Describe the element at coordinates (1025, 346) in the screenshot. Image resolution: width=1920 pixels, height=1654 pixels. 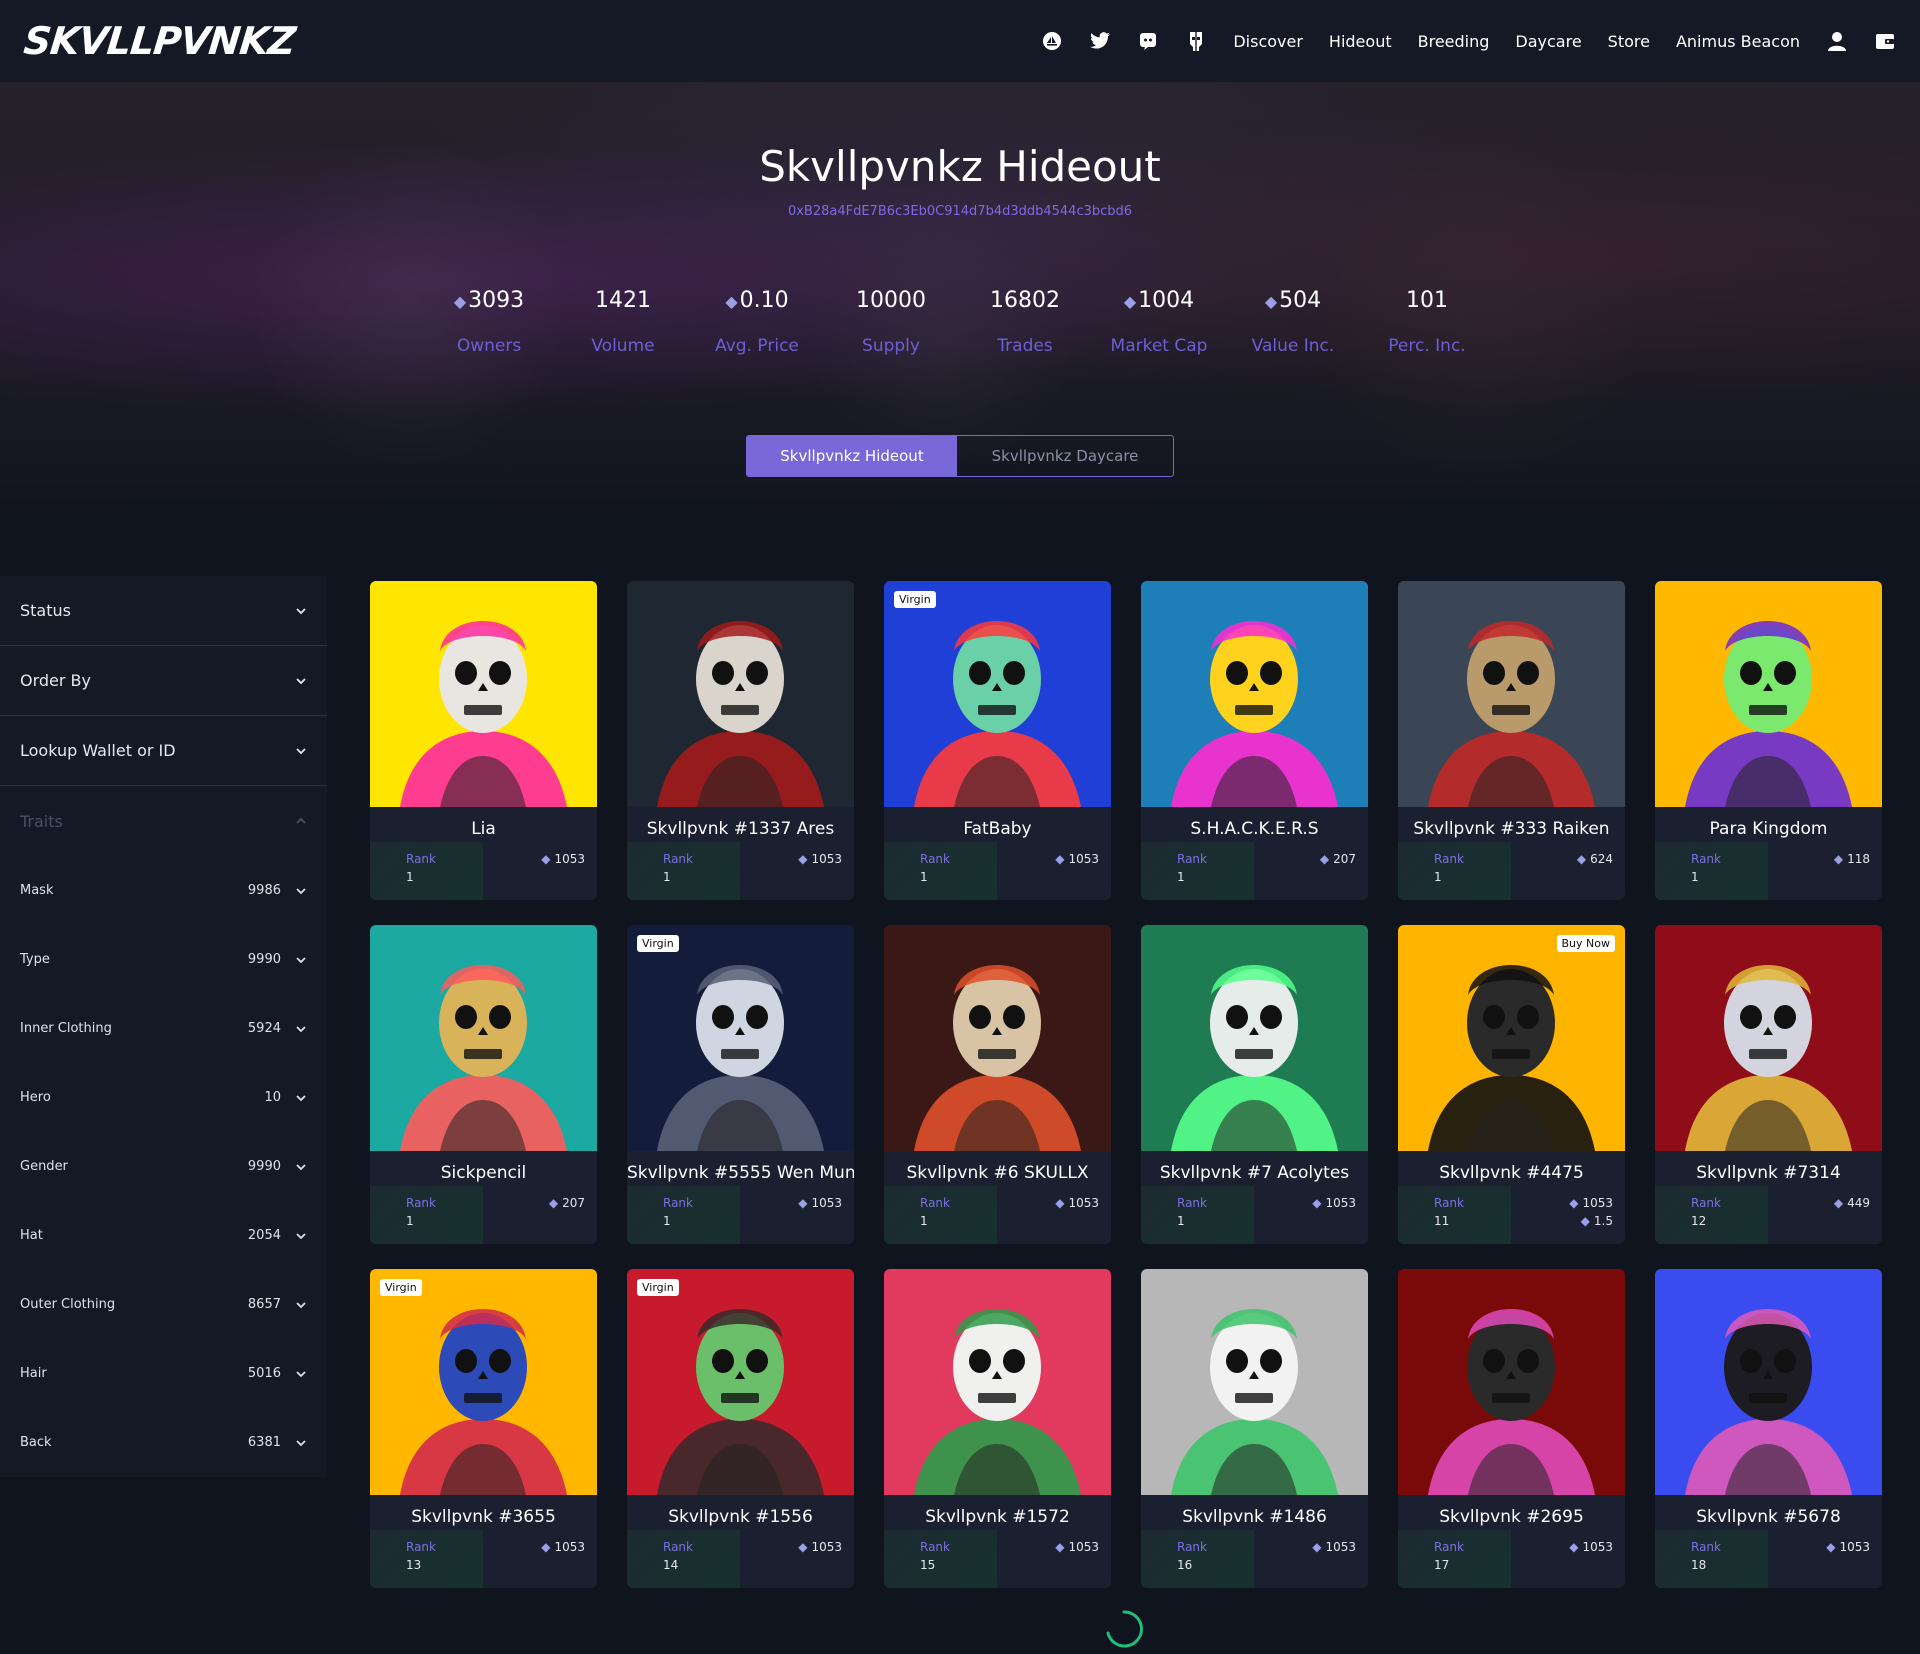
I see `stat-label: Trades` at that location.